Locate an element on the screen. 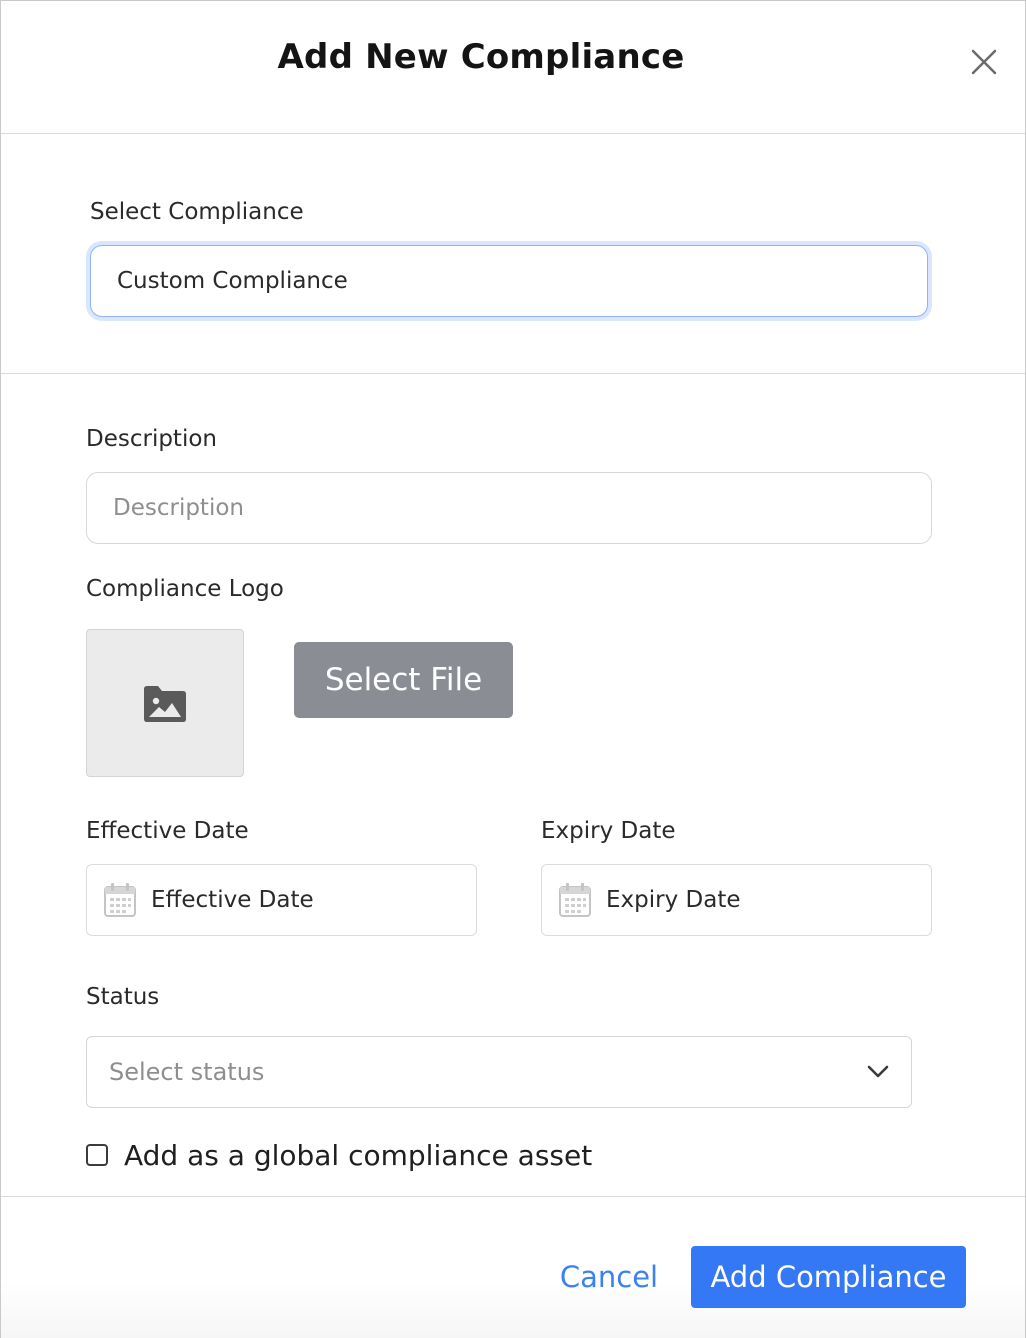 This screenshot has height=1338, width=1026. expiry-date-placeholder: Expiry Date is located at coordinates (673, 900).